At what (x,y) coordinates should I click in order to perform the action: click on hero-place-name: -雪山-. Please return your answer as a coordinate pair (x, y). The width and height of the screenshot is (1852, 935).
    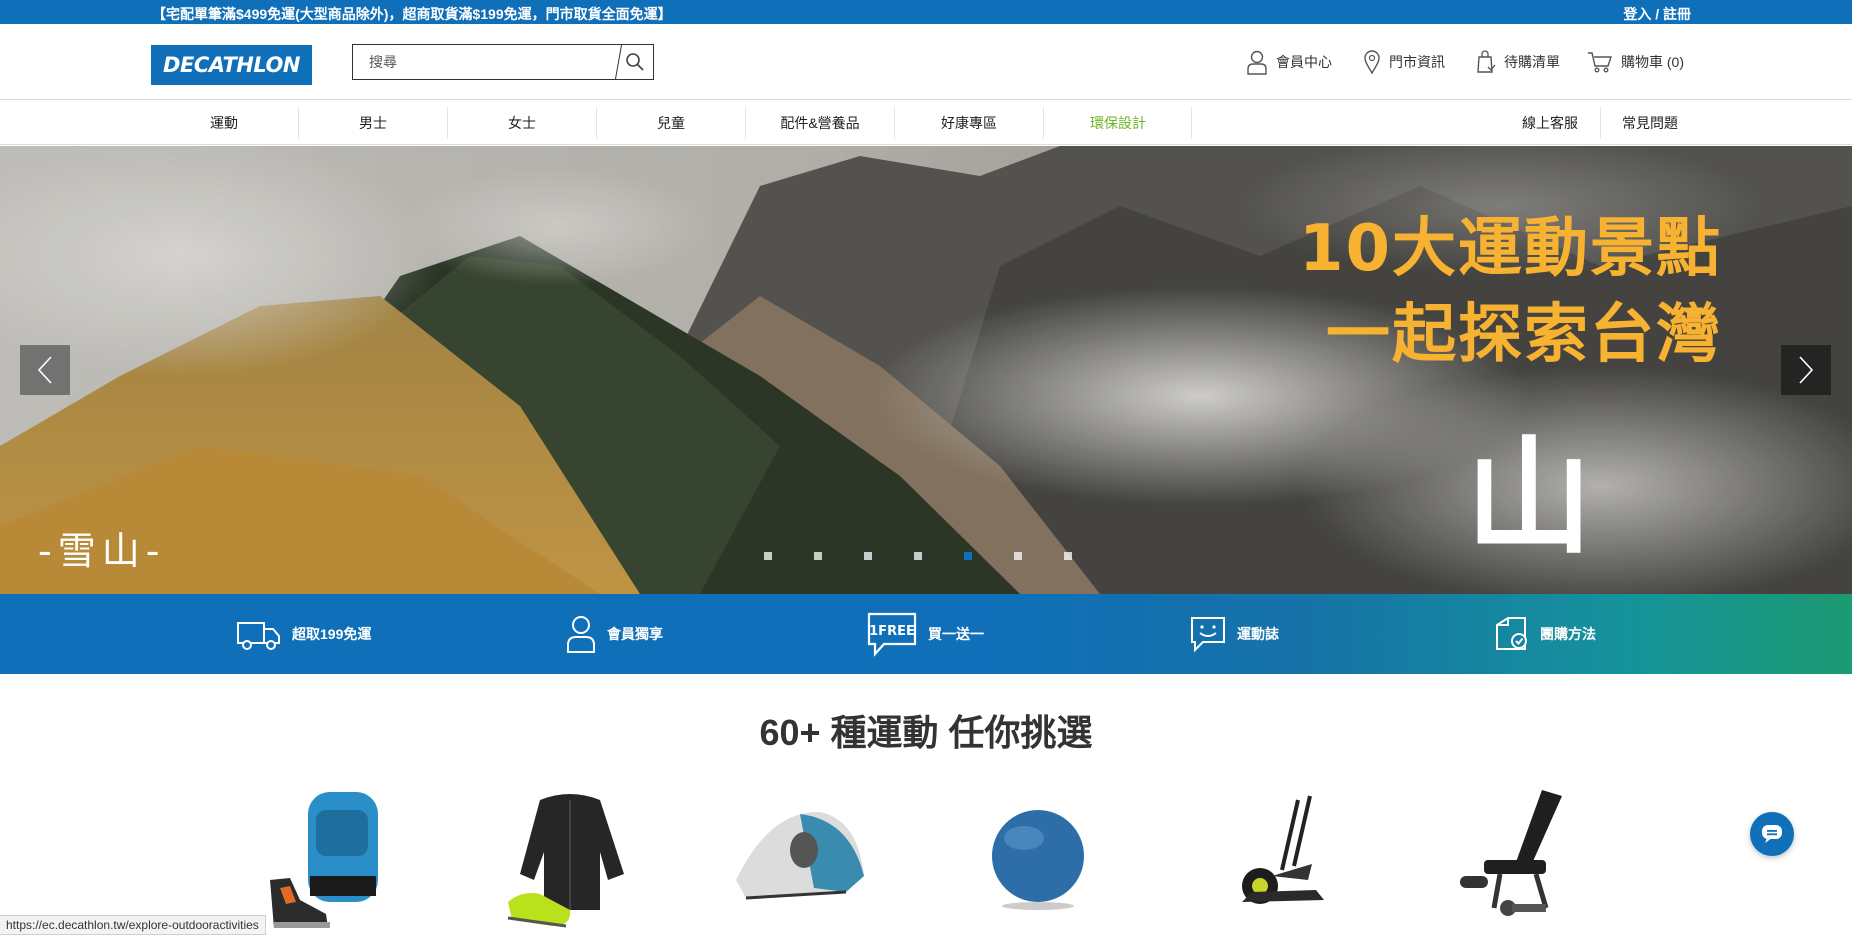
    Looking at the image, I should click on (102, 551).